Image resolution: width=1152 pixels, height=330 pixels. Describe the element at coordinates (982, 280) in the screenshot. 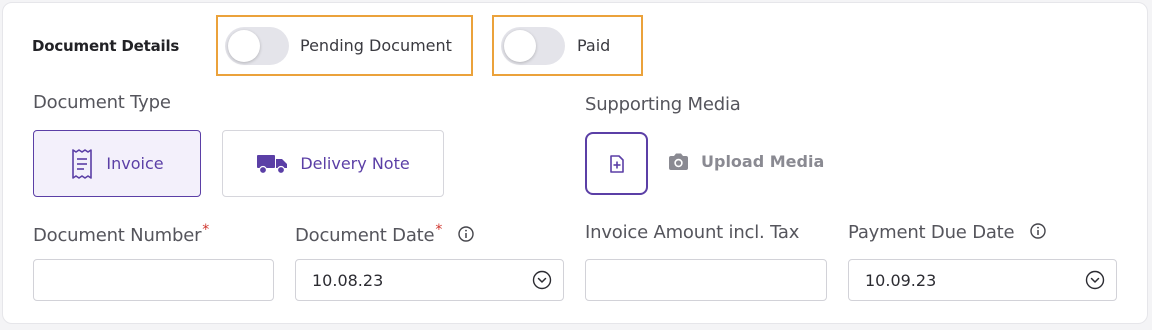

I see `payment-due-date-select: 10.09.23` at that location.